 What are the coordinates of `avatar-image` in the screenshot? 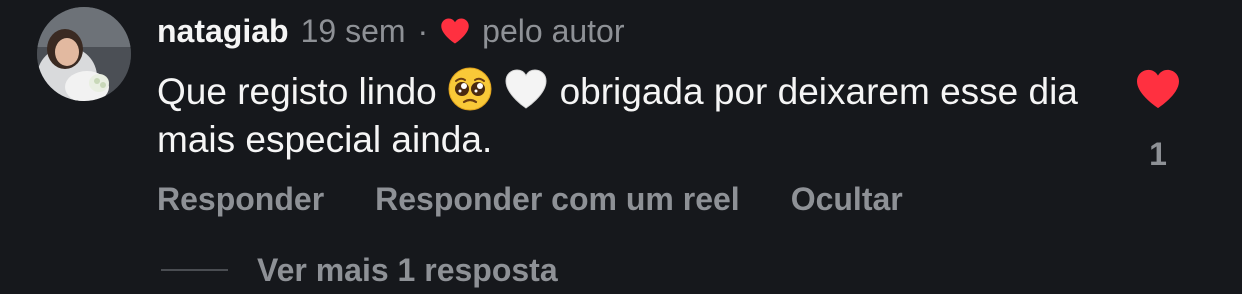 It's located at (84, 54).